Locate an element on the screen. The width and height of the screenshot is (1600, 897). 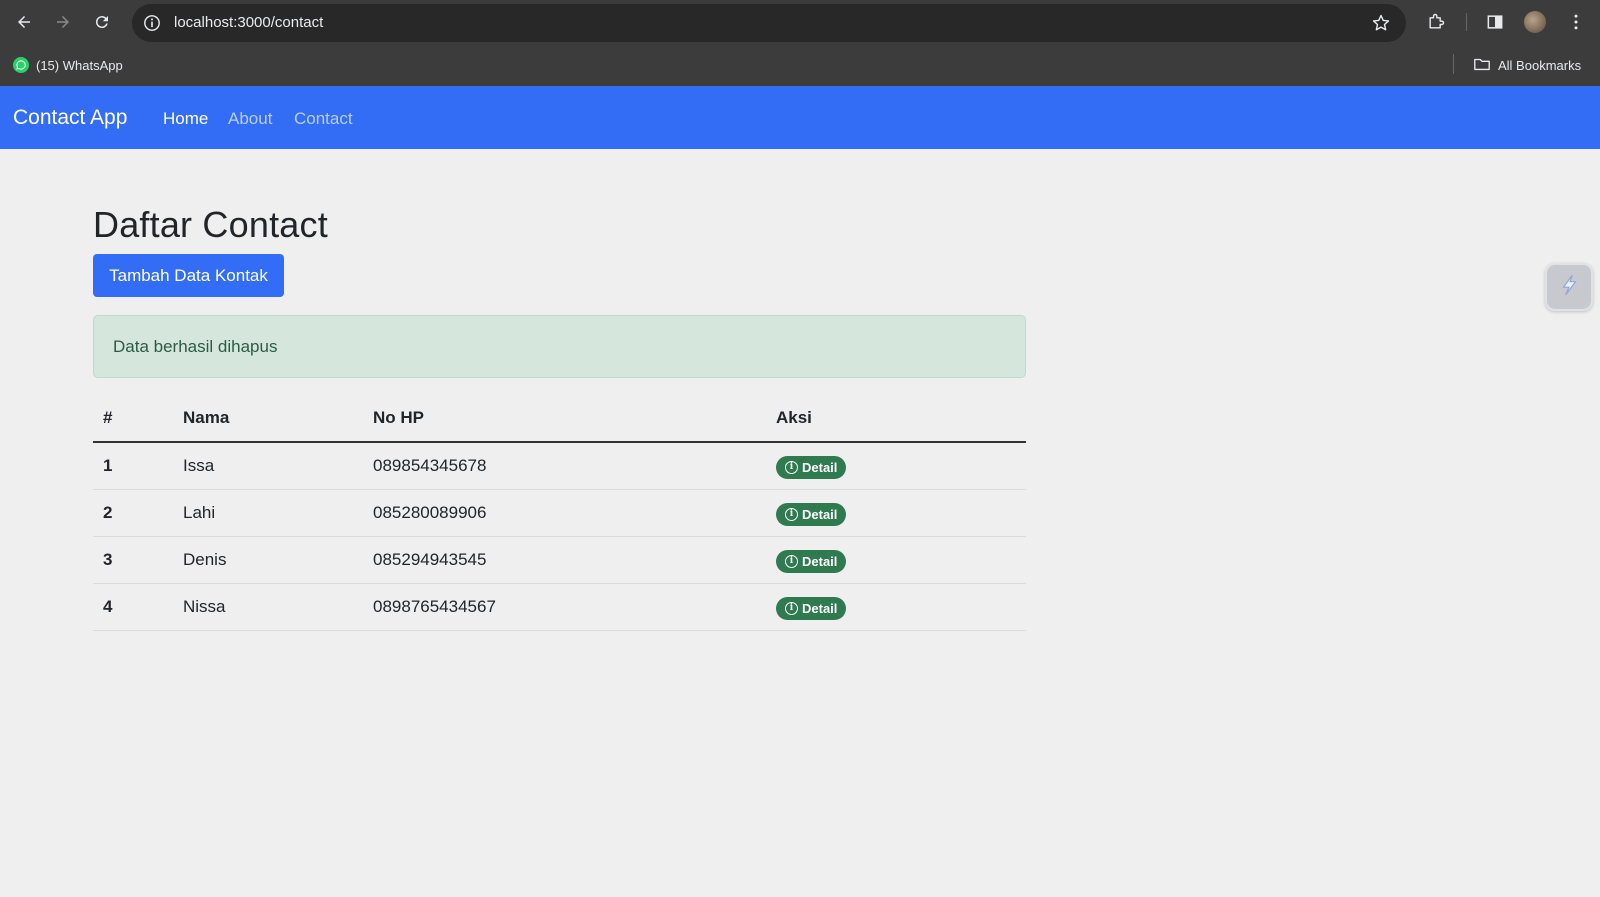
bookmark-label: (15) WhatsApp is located at coordinates (79, 65).